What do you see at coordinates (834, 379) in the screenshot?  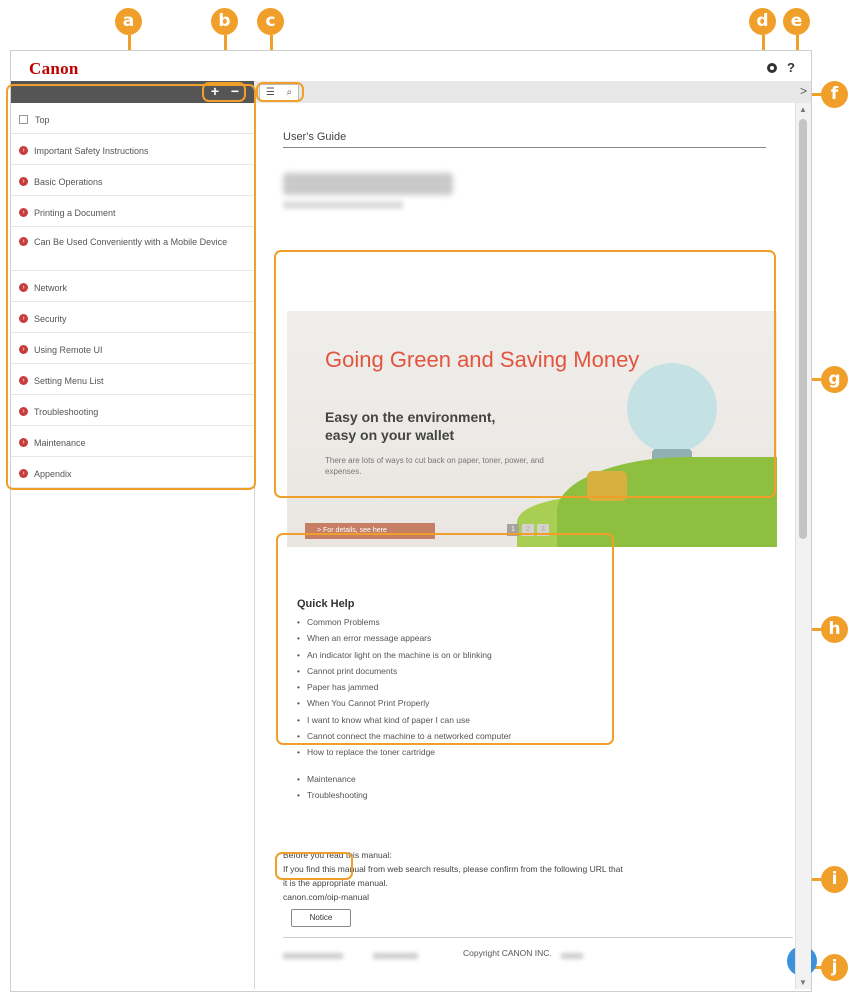 I see `callout-g: g` at bounding box center [834, 379].